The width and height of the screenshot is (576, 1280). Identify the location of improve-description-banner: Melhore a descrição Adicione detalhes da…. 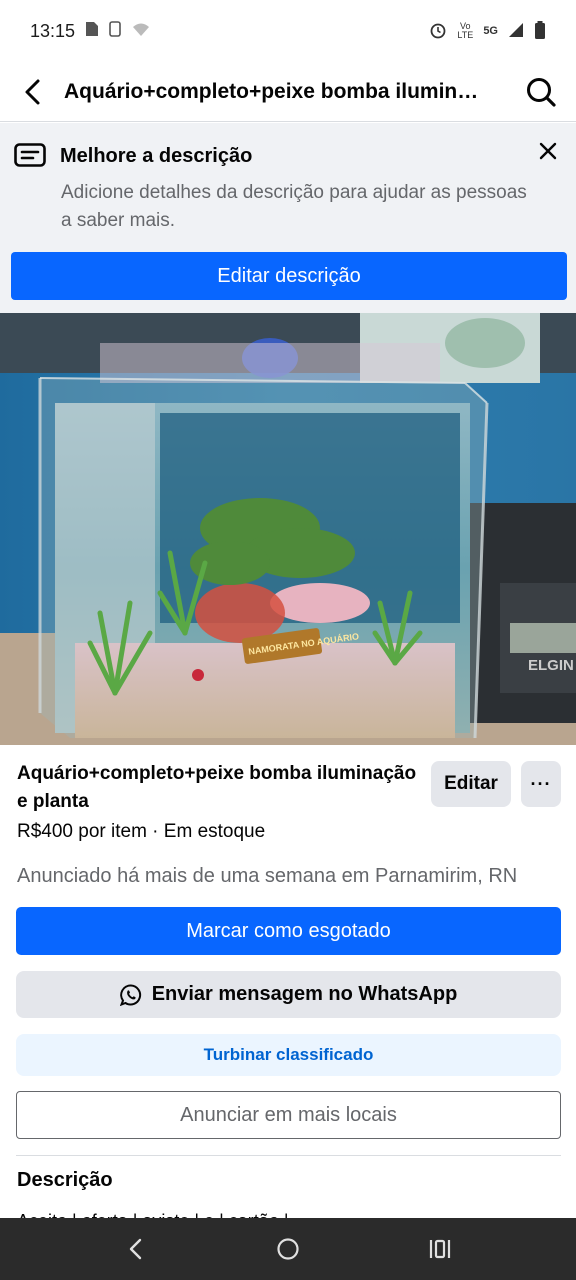
(288, 218).